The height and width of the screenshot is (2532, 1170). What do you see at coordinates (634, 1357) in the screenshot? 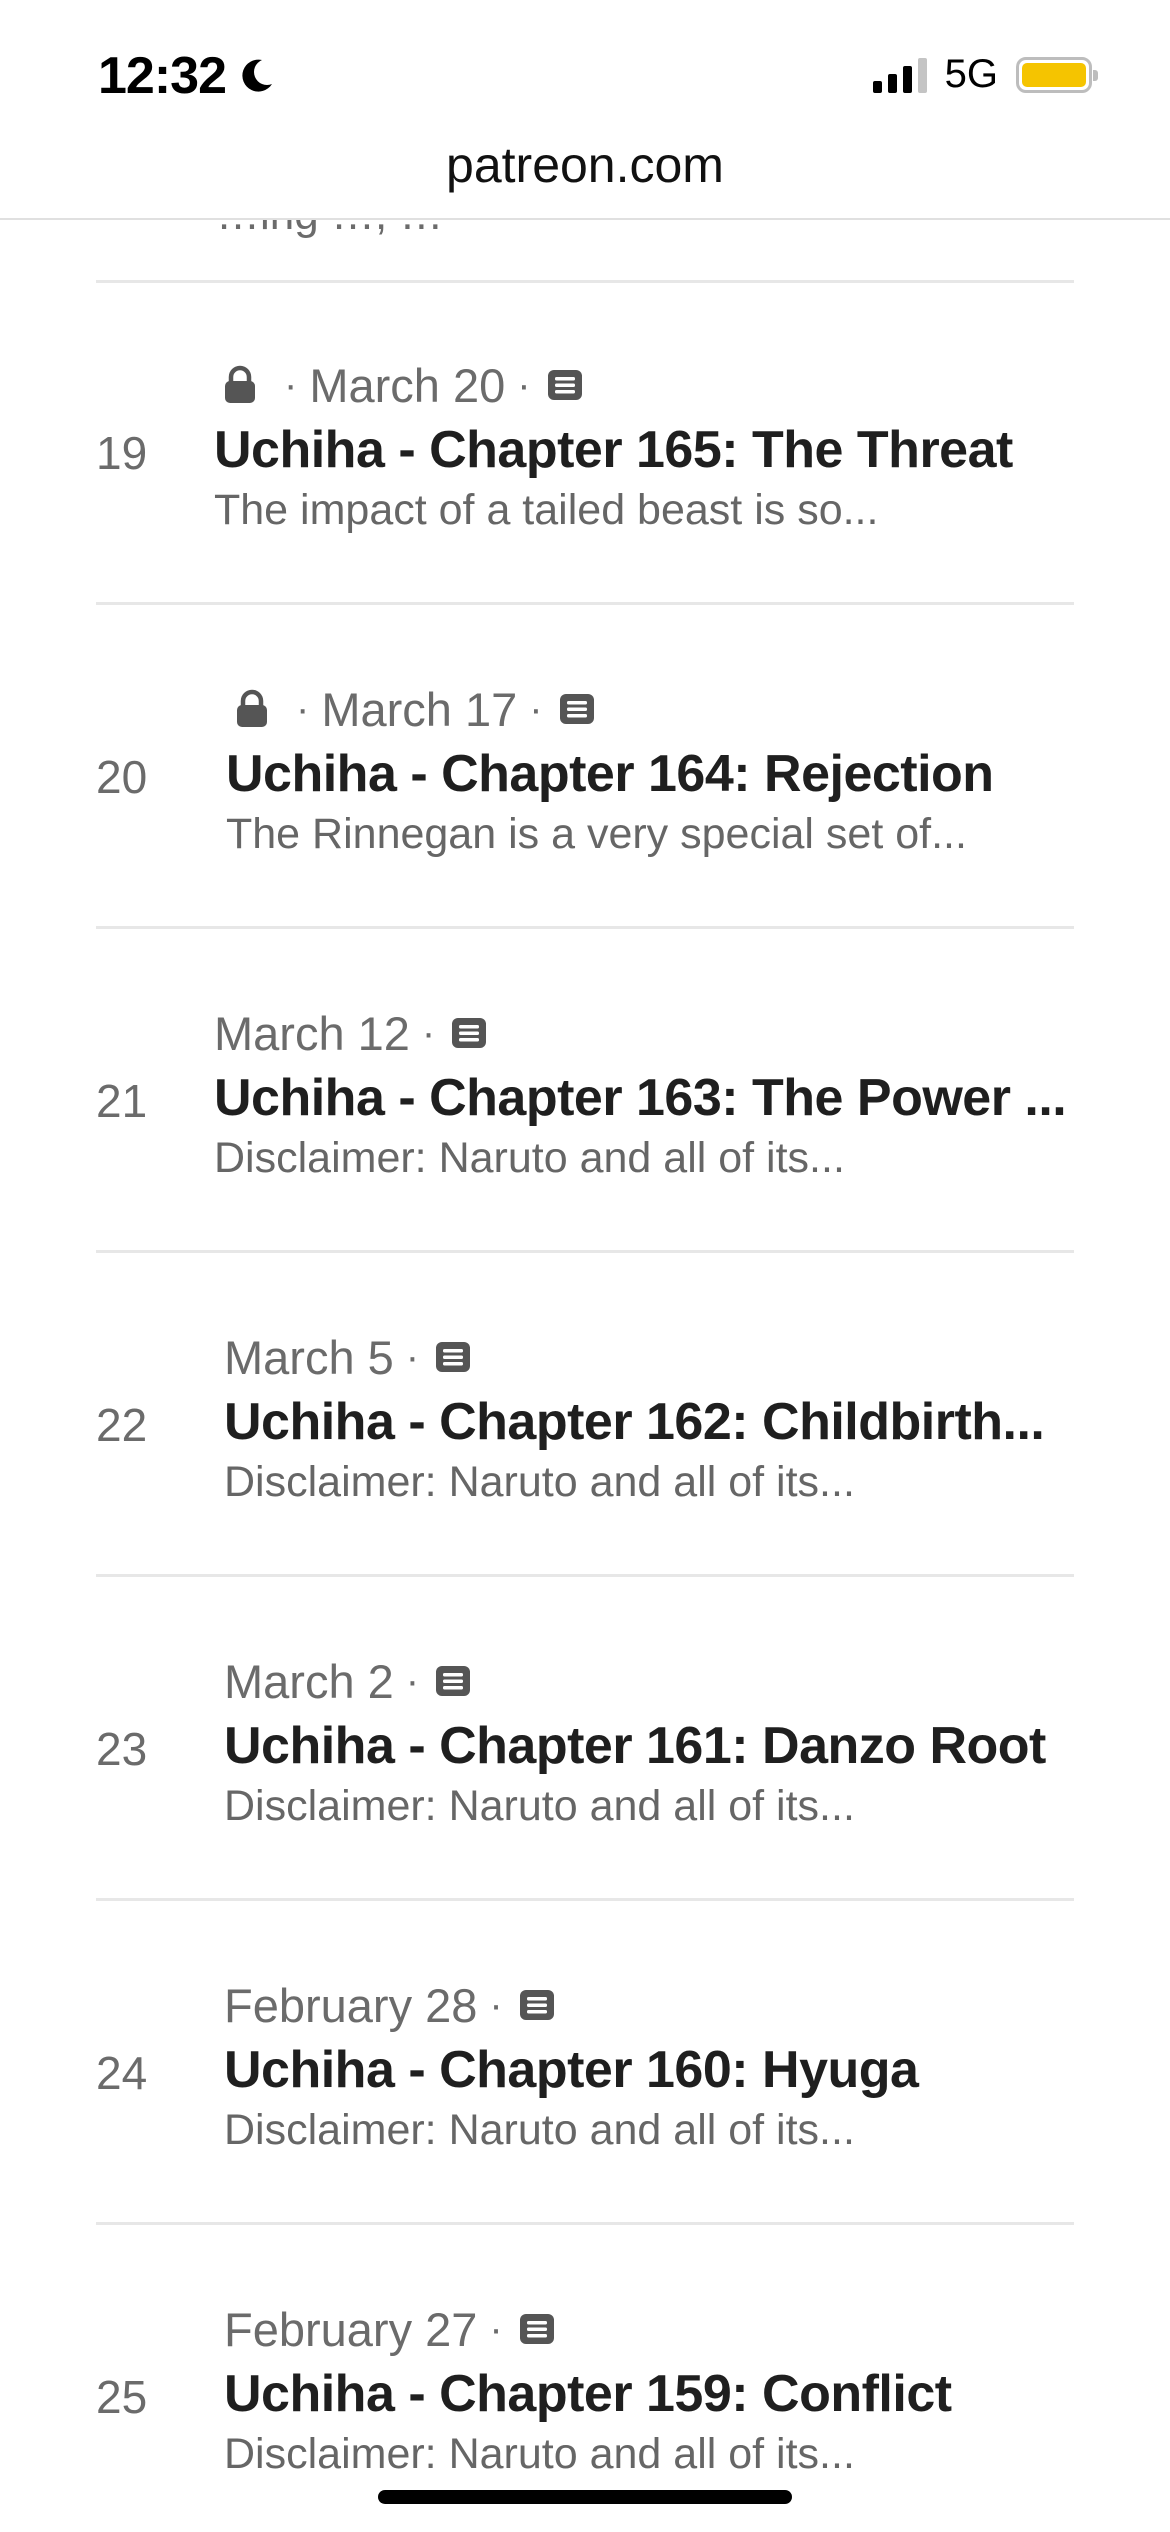
I see `post-meta: March 5 ·` at bounding box center [634, 1357].